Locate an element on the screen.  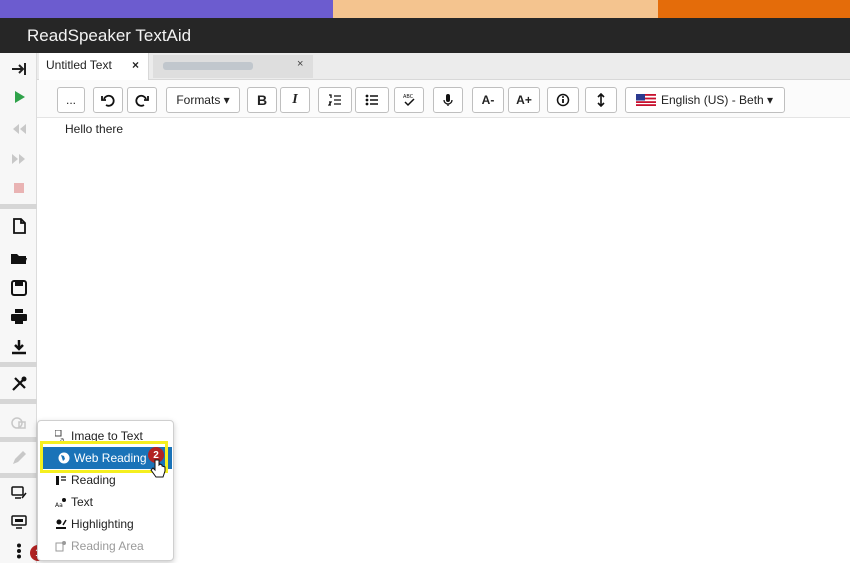
menu-item-text: Aa Text is located at coordinates (106, 502).